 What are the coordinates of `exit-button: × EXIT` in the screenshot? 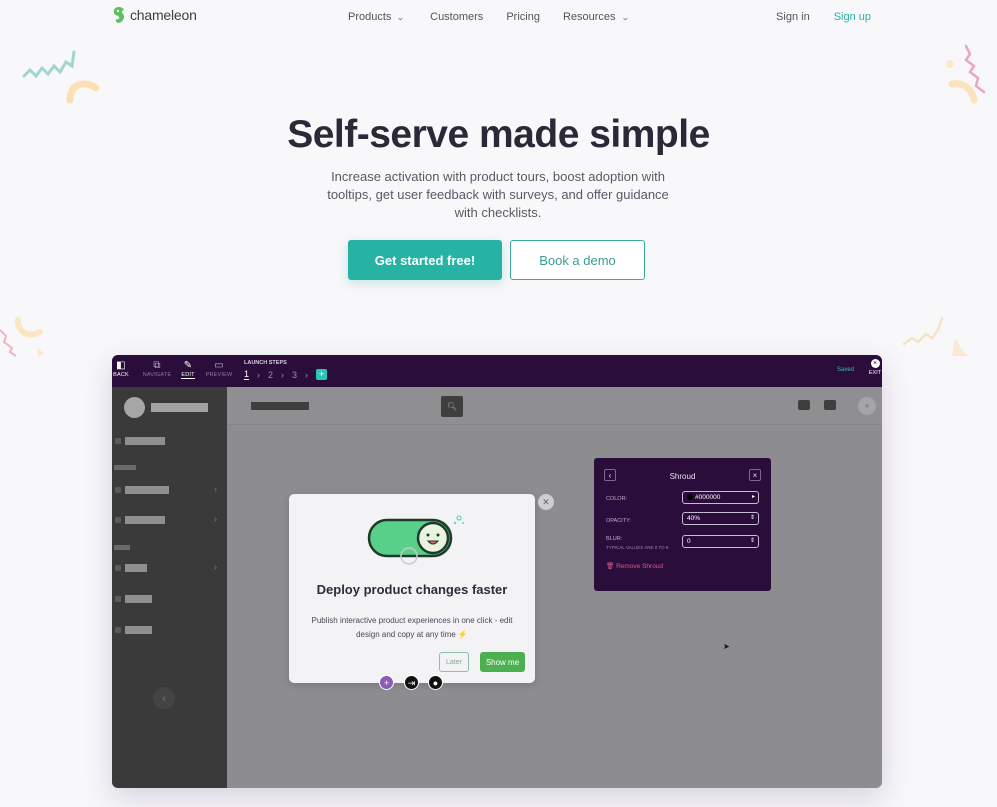 It's located at (875, 367).